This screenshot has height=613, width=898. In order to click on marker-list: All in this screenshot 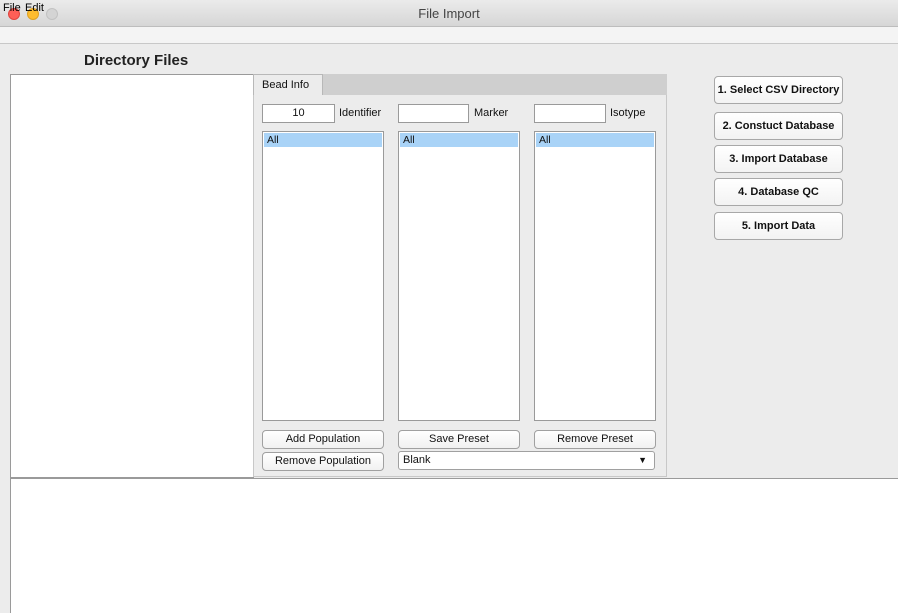, I will do `click(459, 276)`.